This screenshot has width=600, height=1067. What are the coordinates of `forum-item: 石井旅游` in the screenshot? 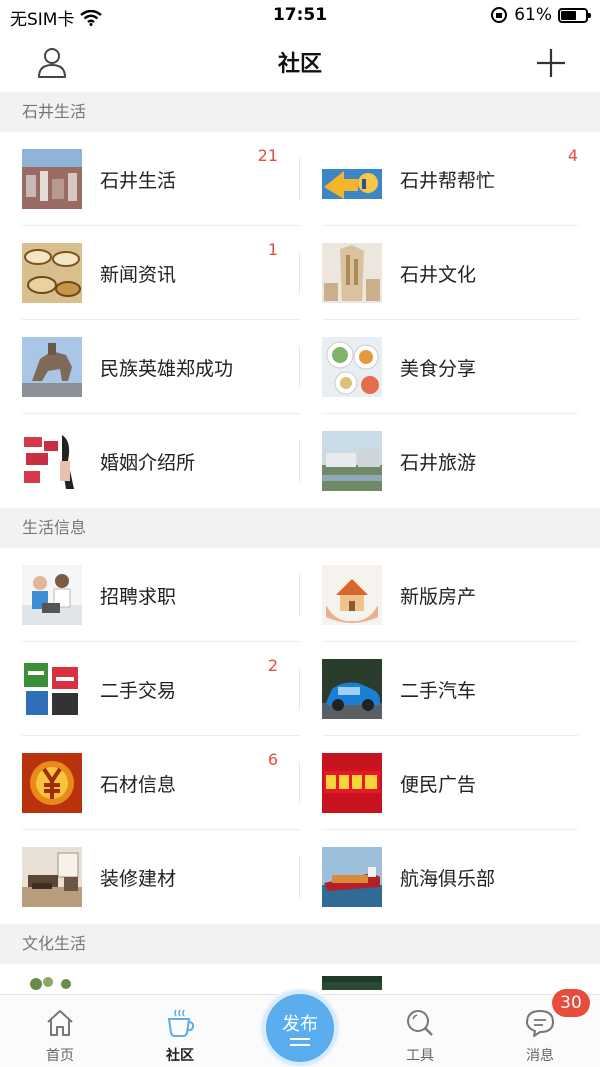 It's located at (450, 461).